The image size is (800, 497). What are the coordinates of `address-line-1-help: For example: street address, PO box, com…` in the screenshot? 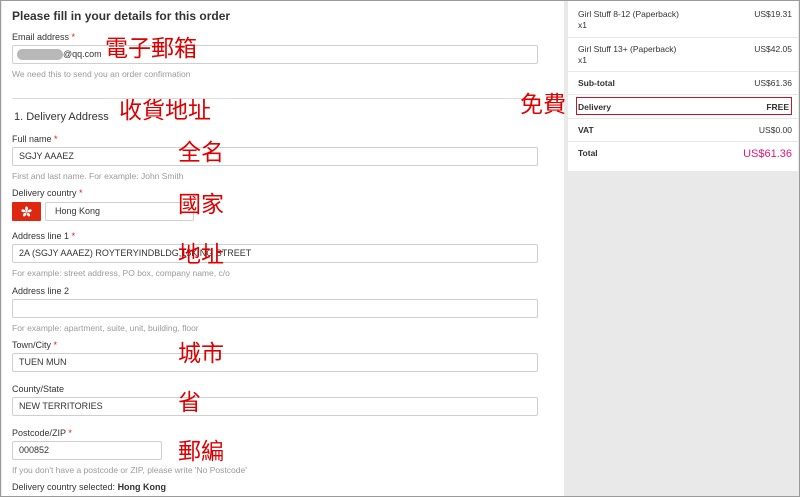 It's located at (121, 273).